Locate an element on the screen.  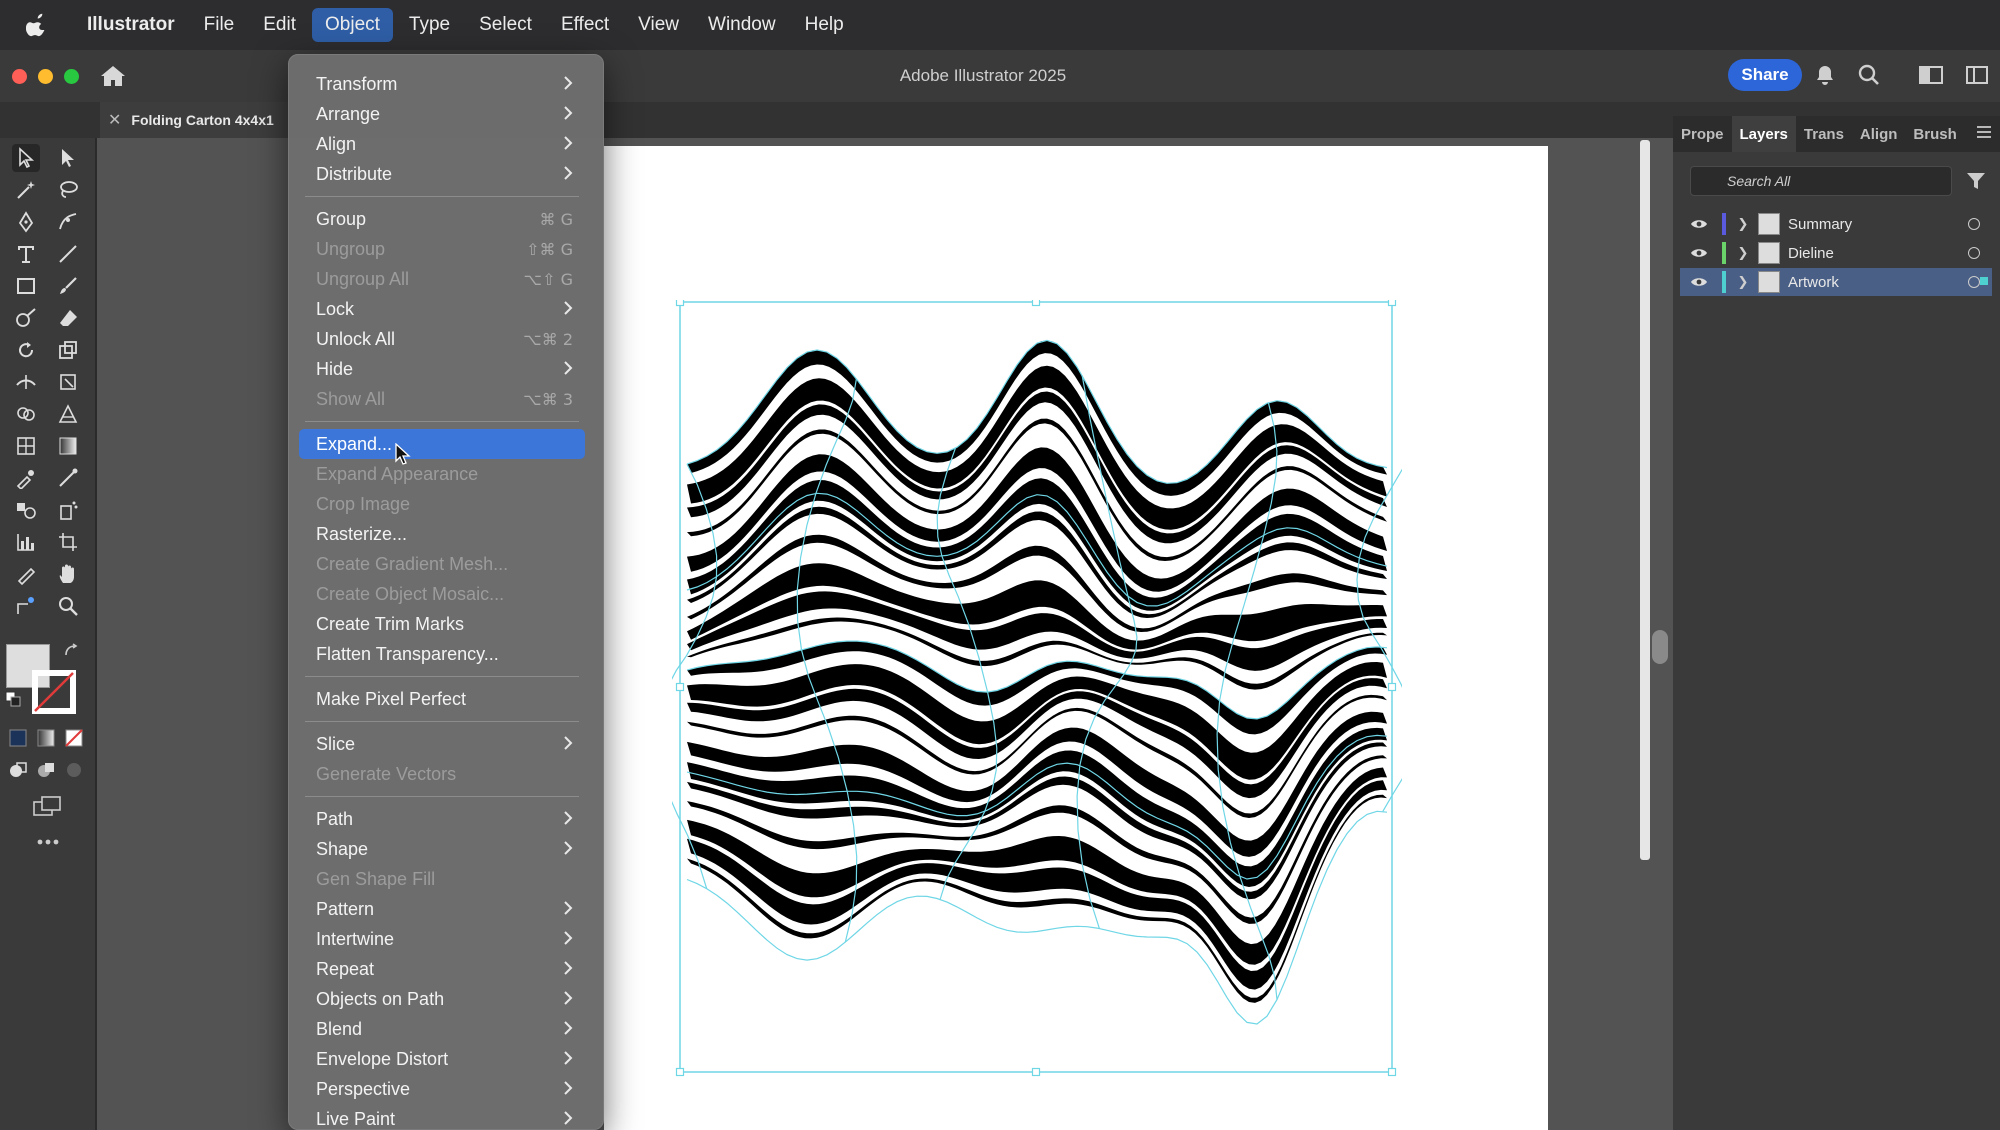
scale-tool-icon is located at coordinates (68, 350).